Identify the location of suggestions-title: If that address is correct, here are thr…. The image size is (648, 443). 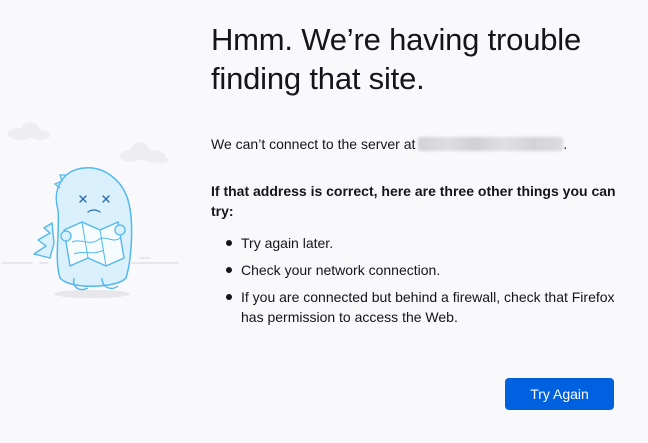
(413, 201).